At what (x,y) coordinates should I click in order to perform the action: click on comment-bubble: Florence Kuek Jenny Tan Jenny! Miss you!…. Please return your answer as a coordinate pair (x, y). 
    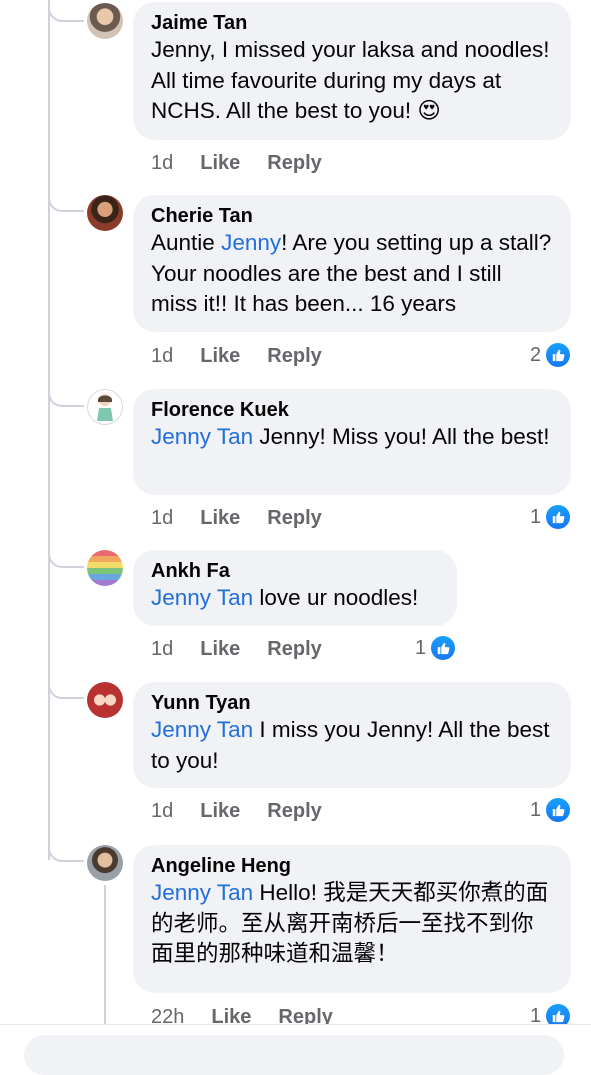
    Looking at the image, I should click on (352, 442).